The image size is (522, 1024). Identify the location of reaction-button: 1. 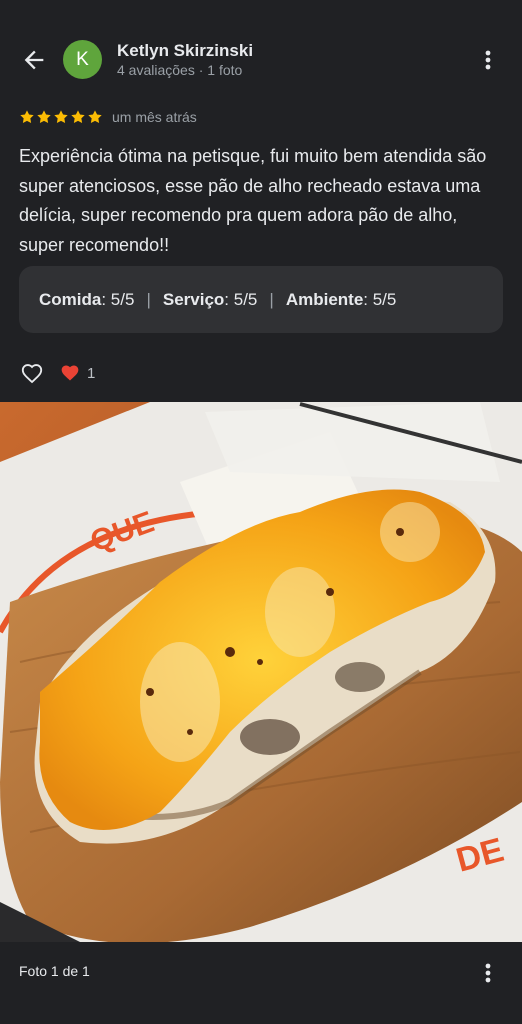
(77, 373).